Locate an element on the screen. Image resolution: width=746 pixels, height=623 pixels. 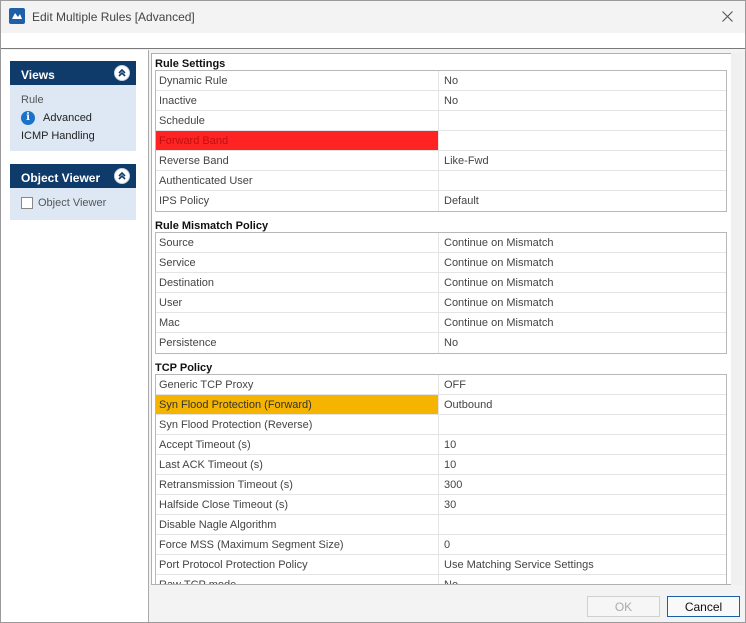
property-row: Mac Continue on Mismatch is located at coordinates (441, 323).